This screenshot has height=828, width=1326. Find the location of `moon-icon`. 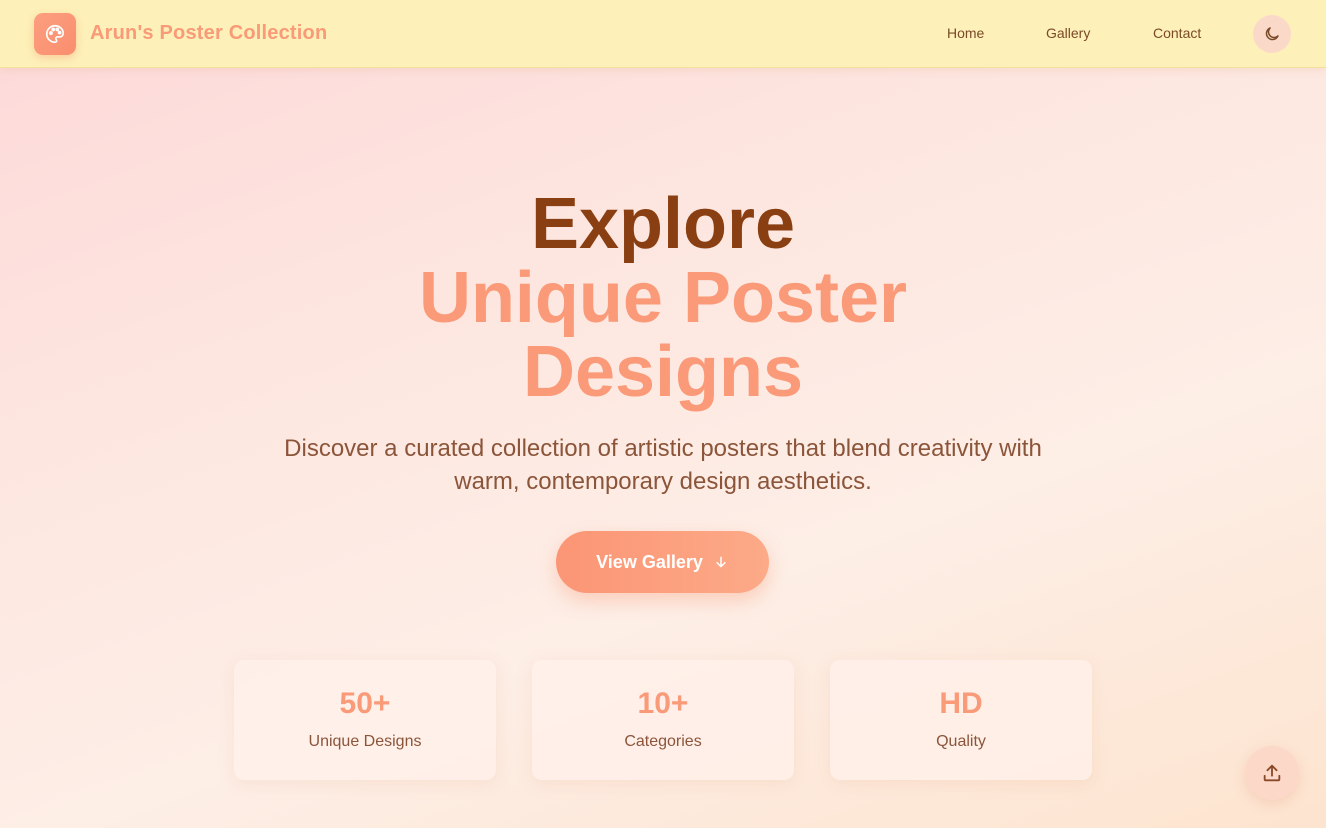

moon-icon is located at coordinates (1272, 34).